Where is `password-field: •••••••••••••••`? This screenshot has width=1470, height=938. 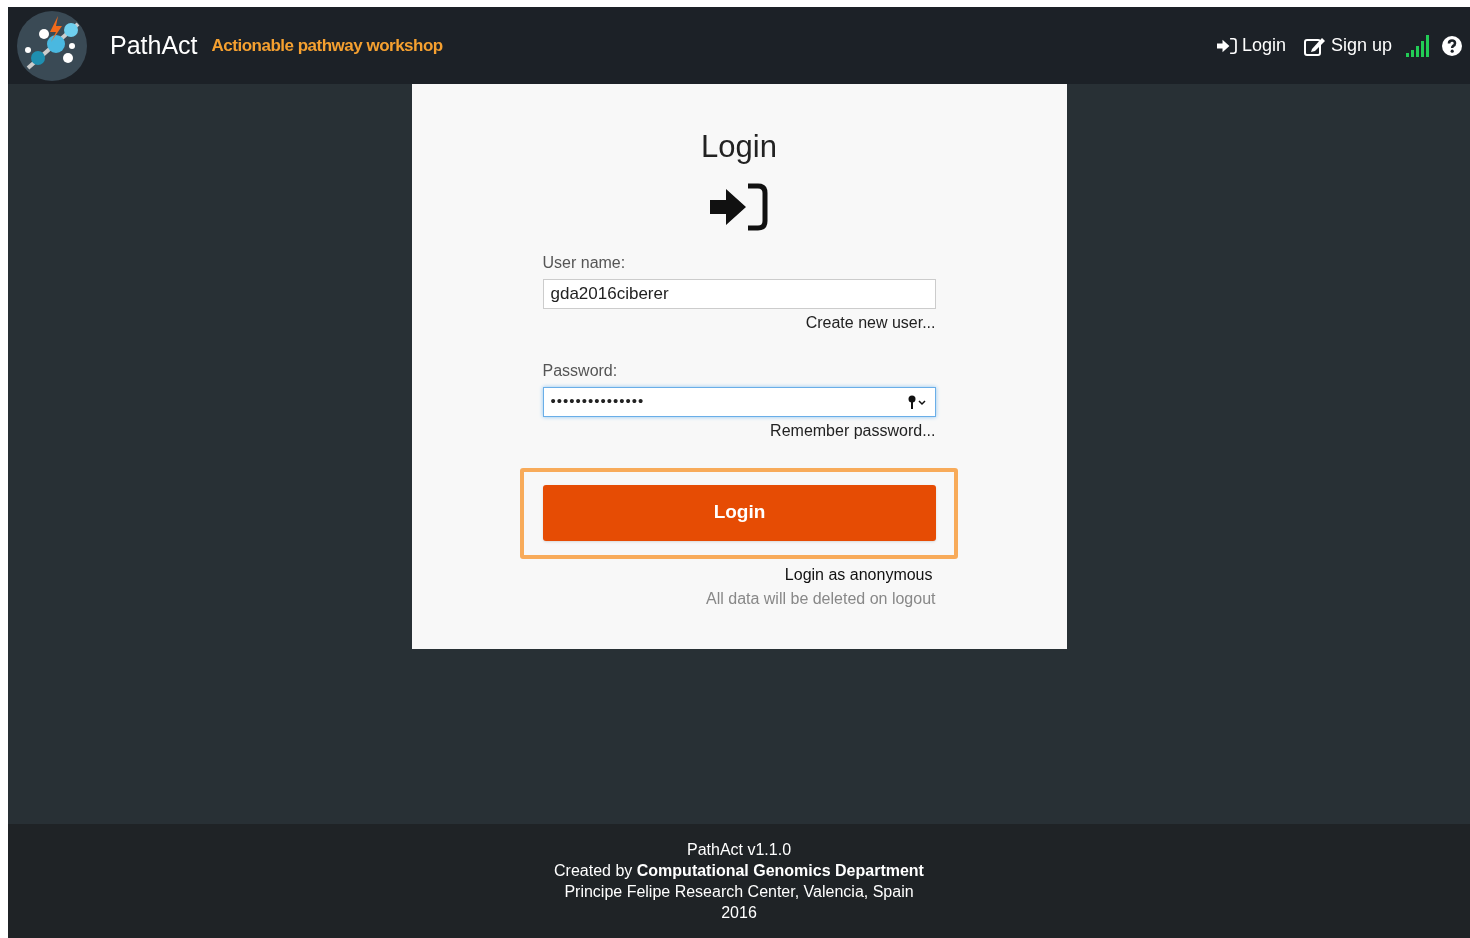
password-field: ••••••••••••••• is located at coordinates (739, 401).